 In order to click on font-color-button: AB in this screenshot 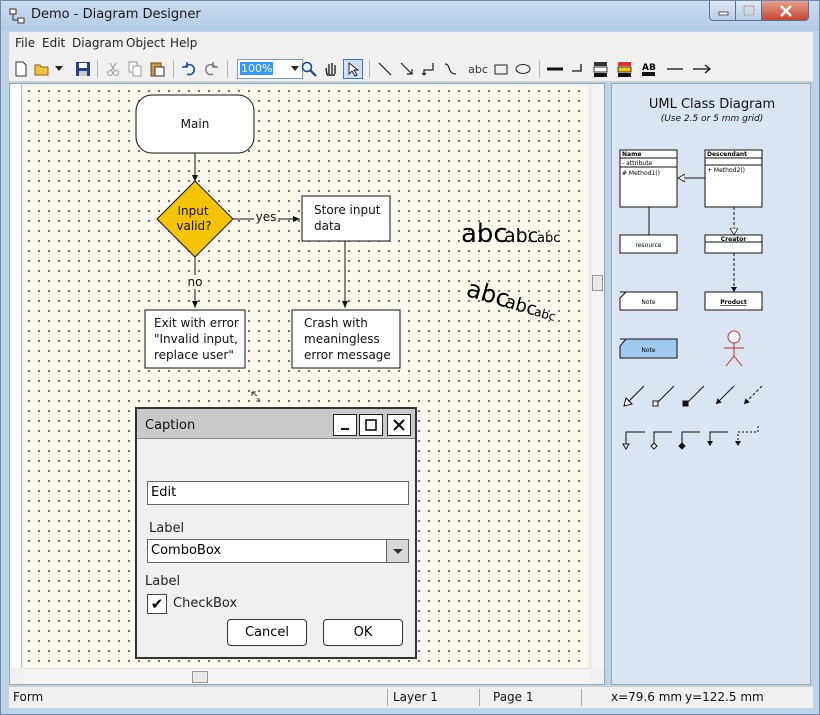, I will do `click(649, 69)`.